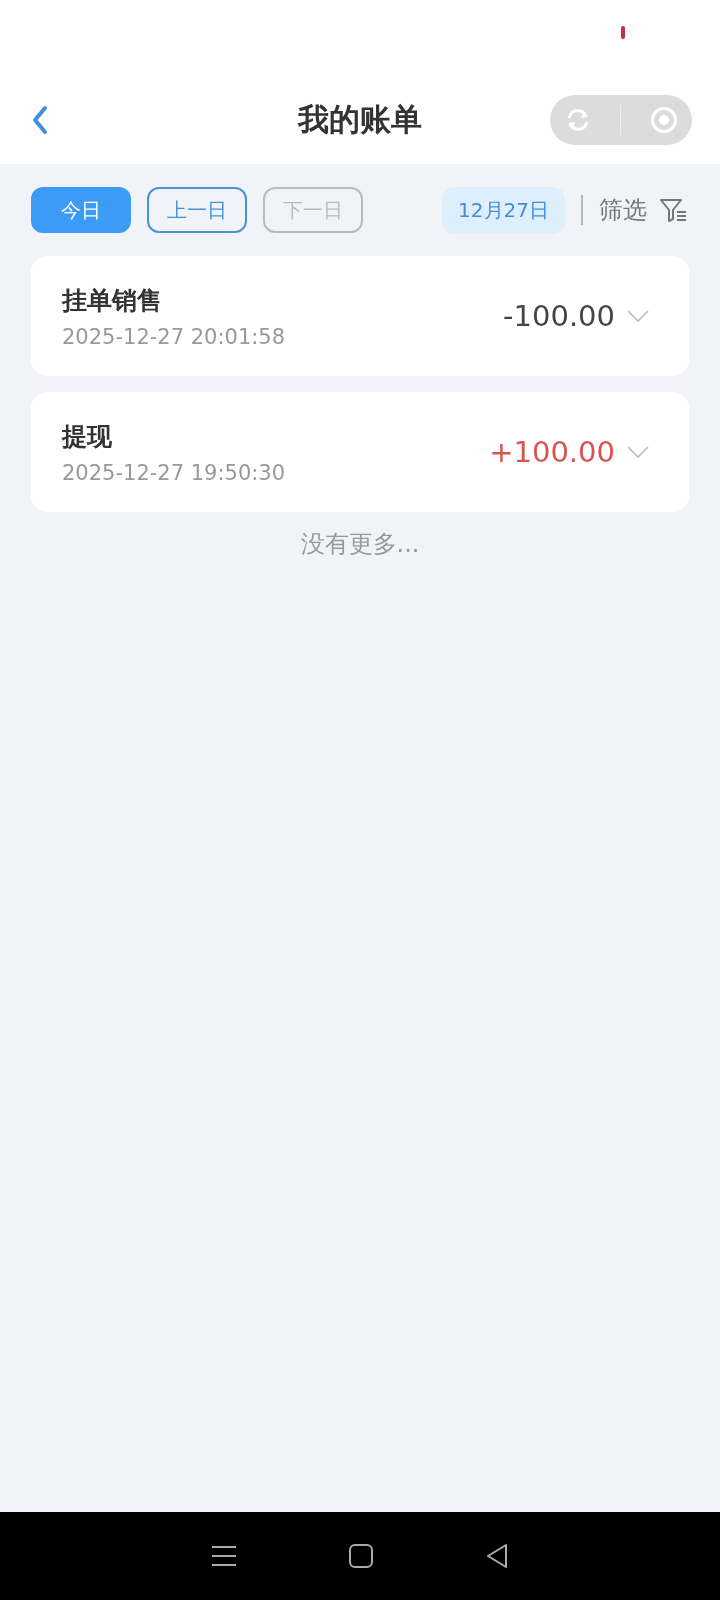 Image resolution: width=720 pixels, height=1600 pixels. I want to click on day-button: 今日, so click(81, 210).